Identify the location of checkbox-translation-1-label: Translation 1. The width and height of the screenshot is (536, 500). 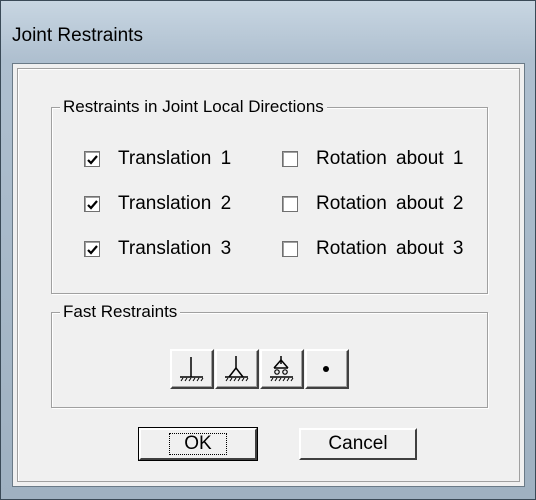
(175, 158).